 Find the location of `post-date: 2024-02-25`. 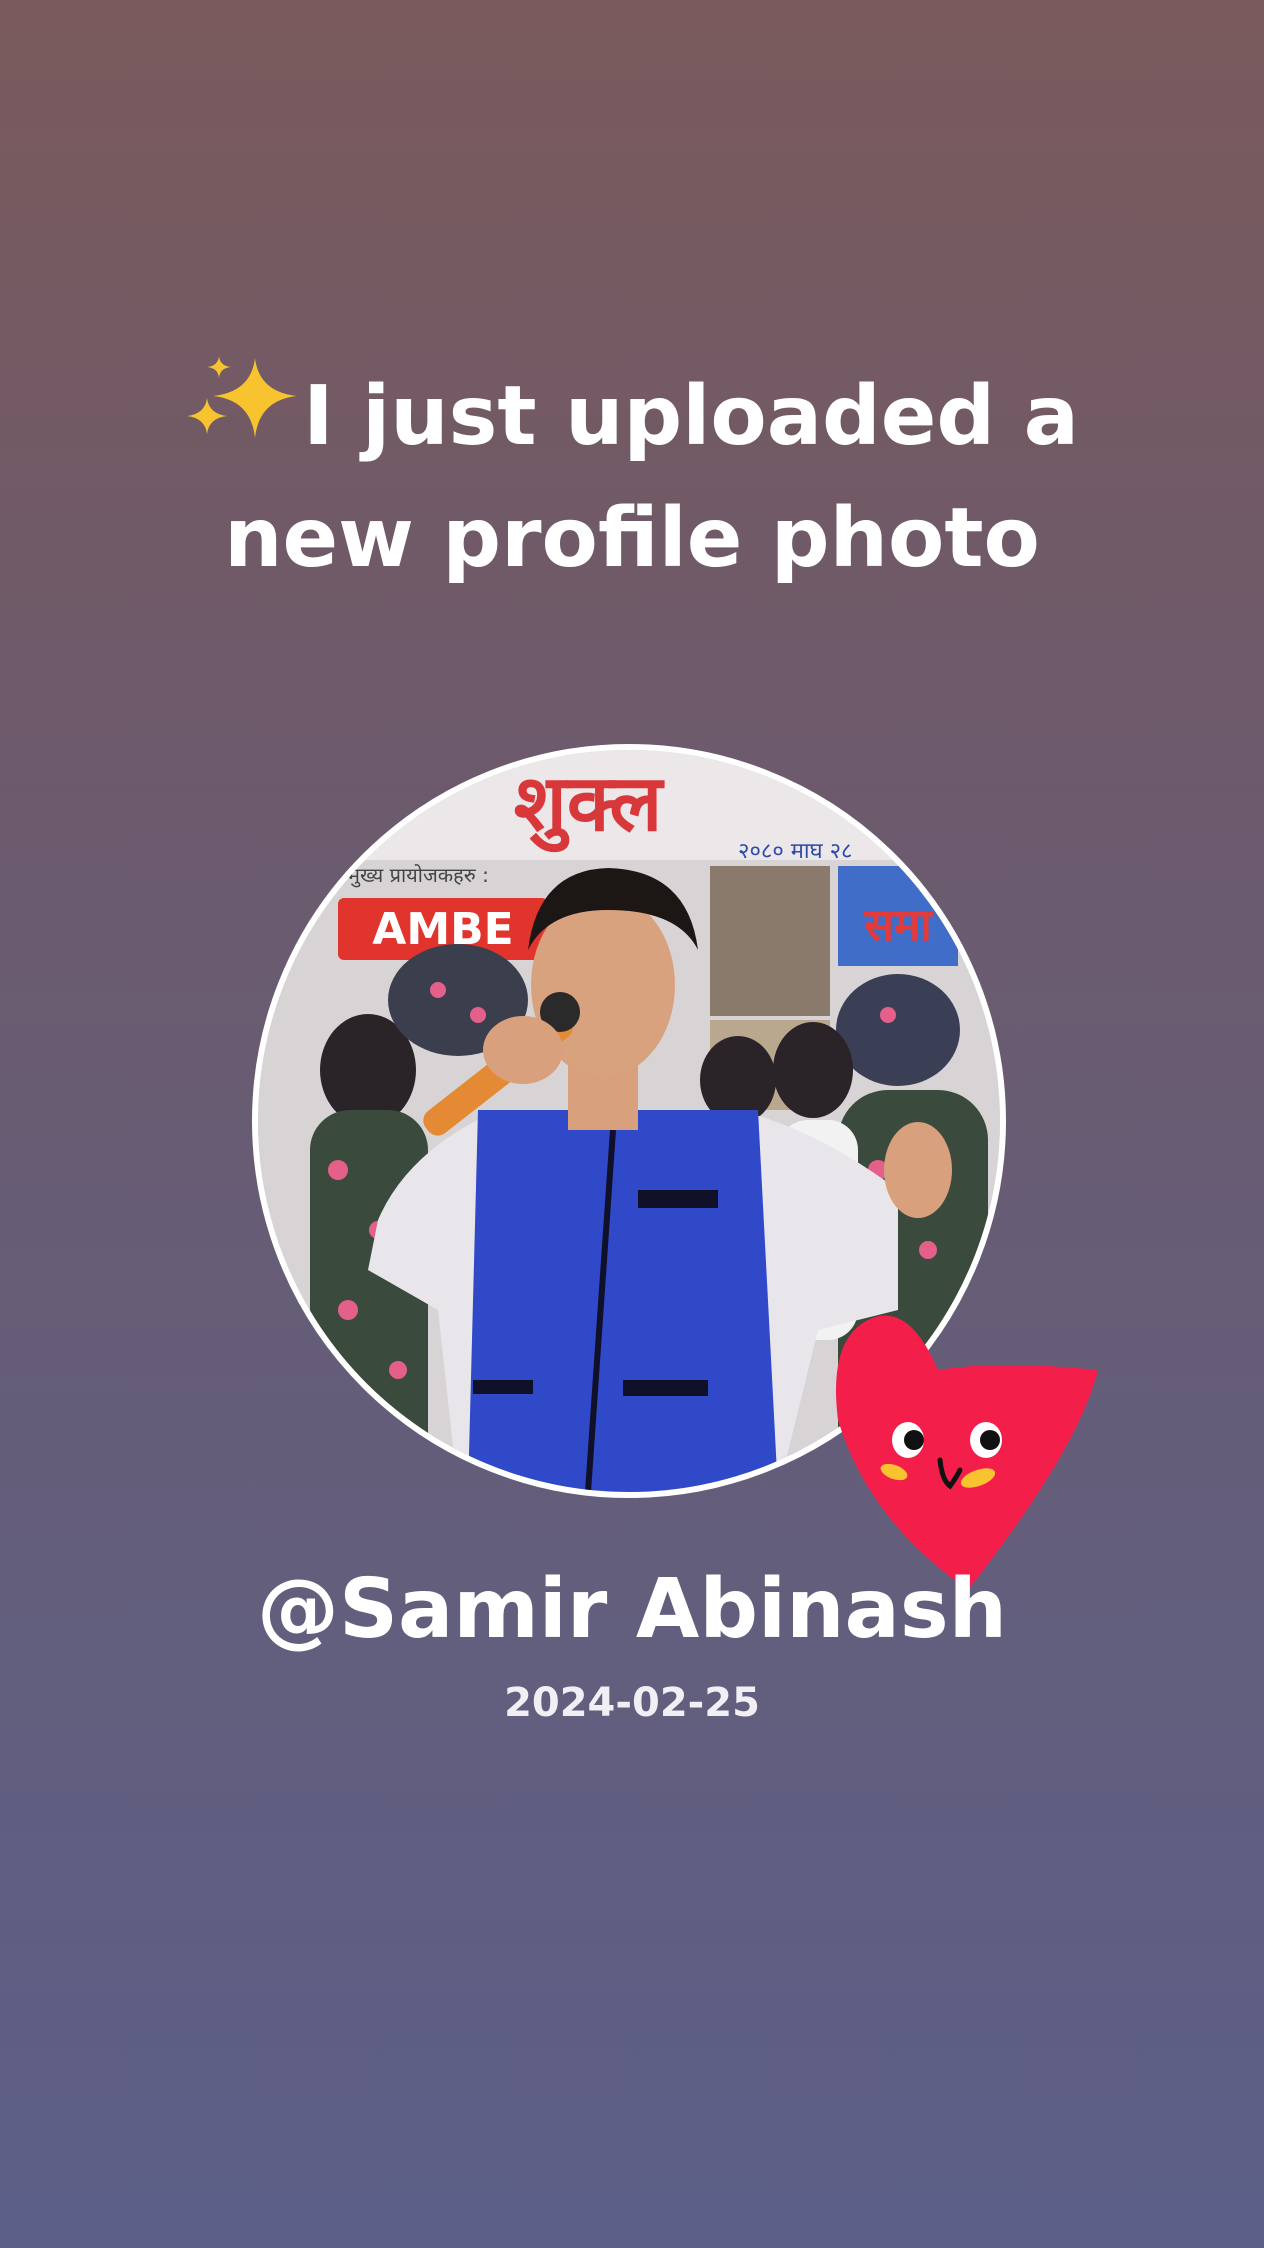

post-date: 2024-02-25 is located at coordinates (632, 1703).